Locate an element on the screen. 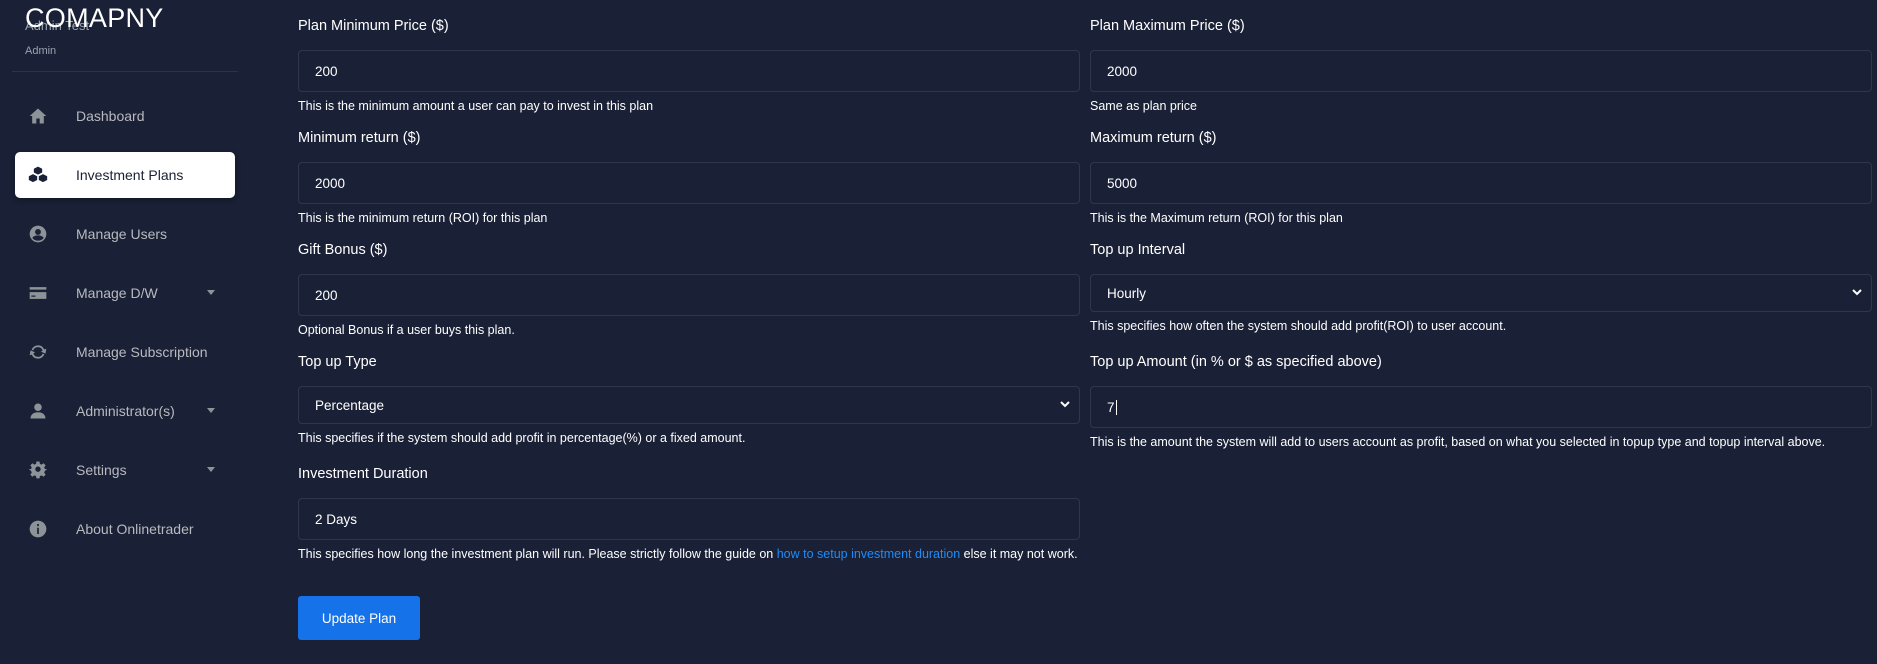  cubes-icon is located at coordinates (38, 175).